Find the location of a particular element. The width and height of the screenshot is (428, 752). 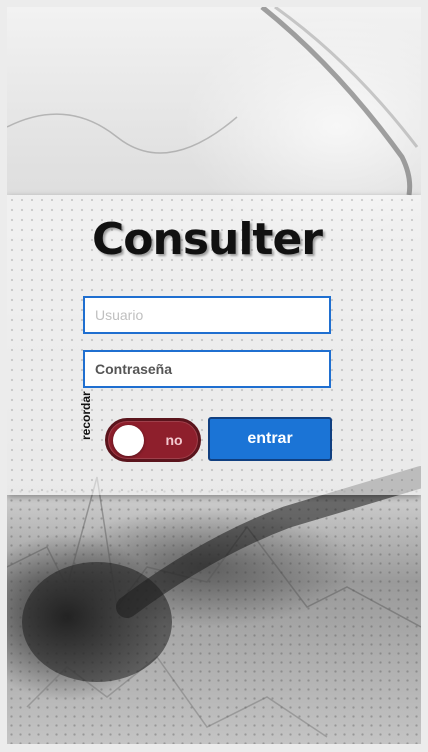

remember-label: recordar is located at coordinates (86, 415).